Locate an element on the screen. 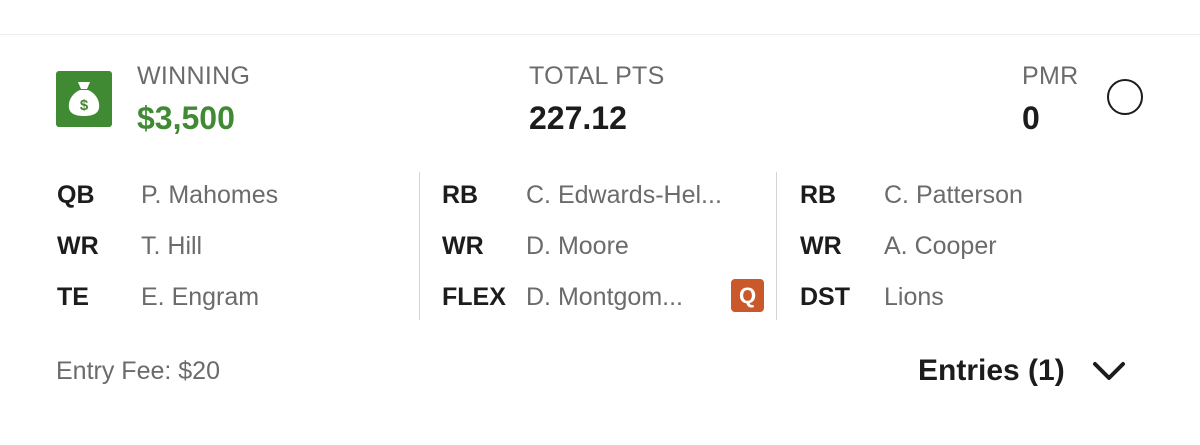 The width and height of the screenshot is (1200, 445). questionable-status-badge: Q is located at coordinates (747, 295).